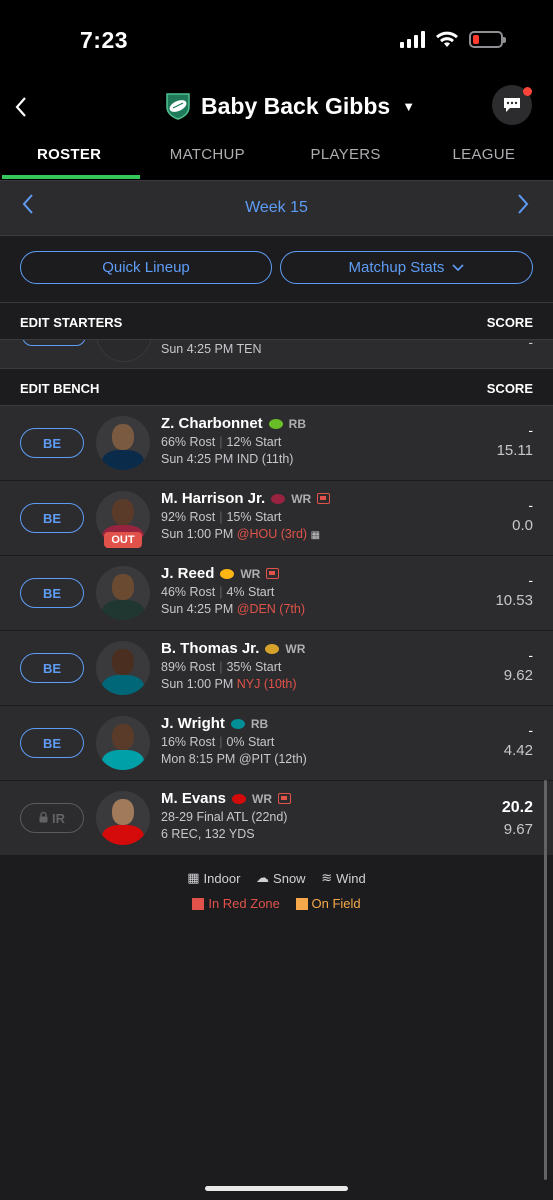 The image size is (553, 1200). I want to click on game-info: Sun 4:25 PM IND (11th), so click(227, 459).